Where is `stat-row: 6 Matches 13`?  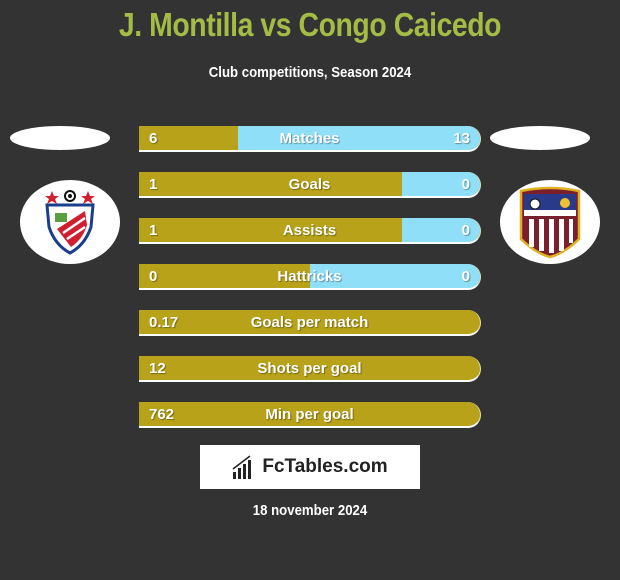 stat-row: 6 Matches 13 is located at coordinates (310, 139).